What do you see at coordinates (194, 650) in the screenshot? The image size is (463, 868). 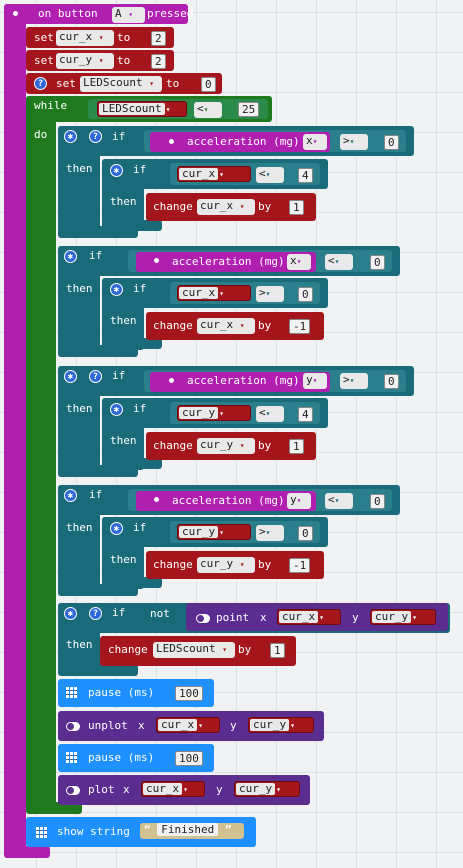 I see `change-var-dropdown: LEDScount ▾` at bounding box center [194, 650].